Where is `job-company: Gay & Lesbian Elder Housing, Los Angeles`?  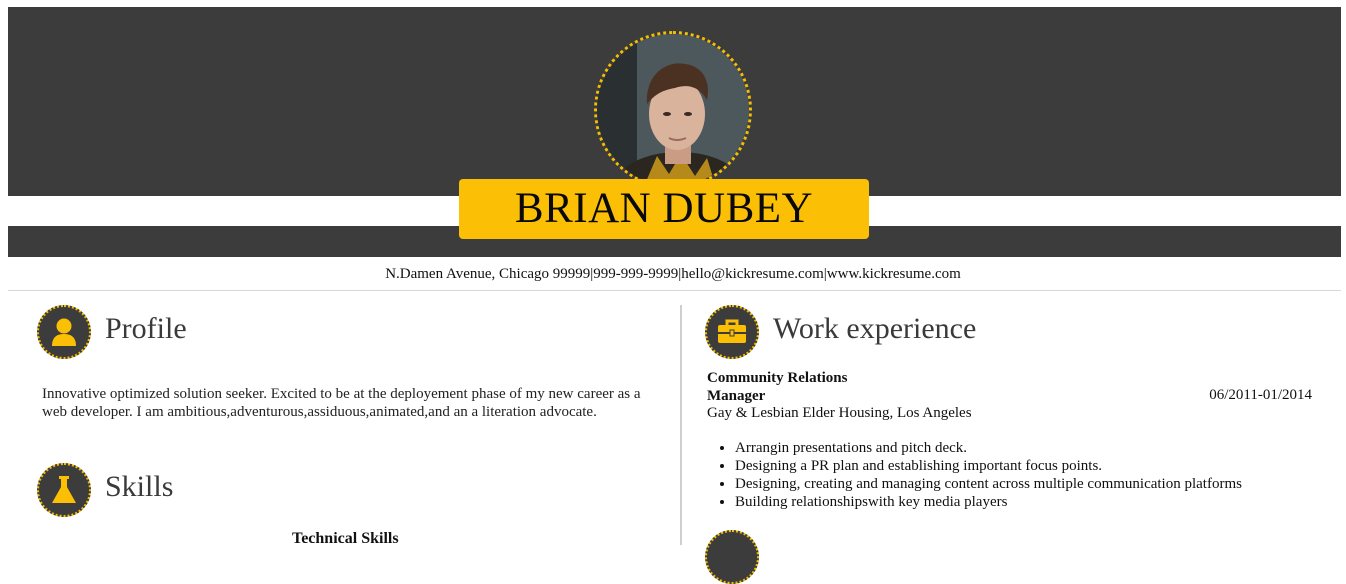
job-company: Gay & Lesbian Elder Housing, Los Angeles is located at coordinates (839, 413).